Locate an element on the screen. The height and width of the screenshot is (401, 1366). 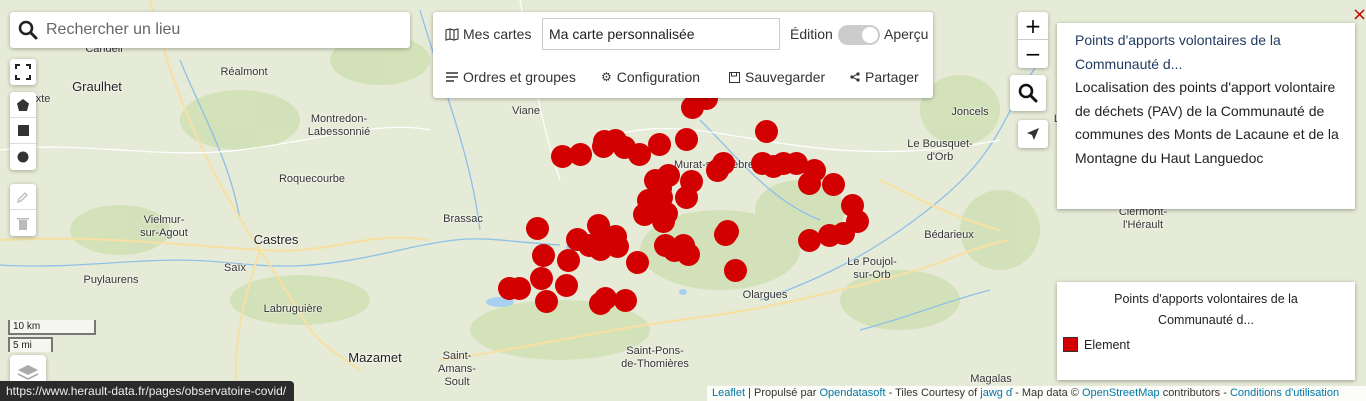
osm-link: OpenStreetMap is located at coordinates (1121, 393).